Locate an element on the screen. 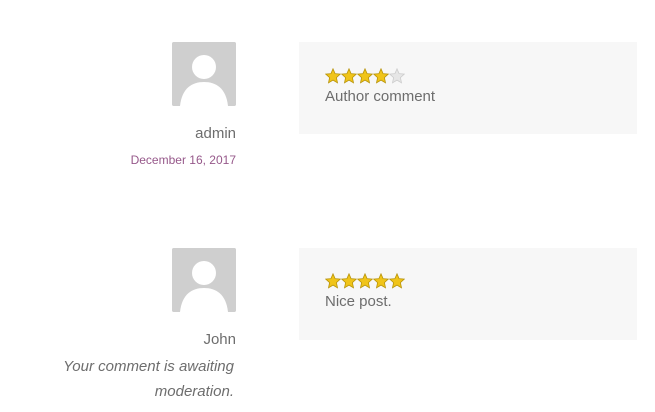 Image resolution: width=655 pixels, height=412 pixels. review-bubble: Author comment is located at coordinates (468, 88).